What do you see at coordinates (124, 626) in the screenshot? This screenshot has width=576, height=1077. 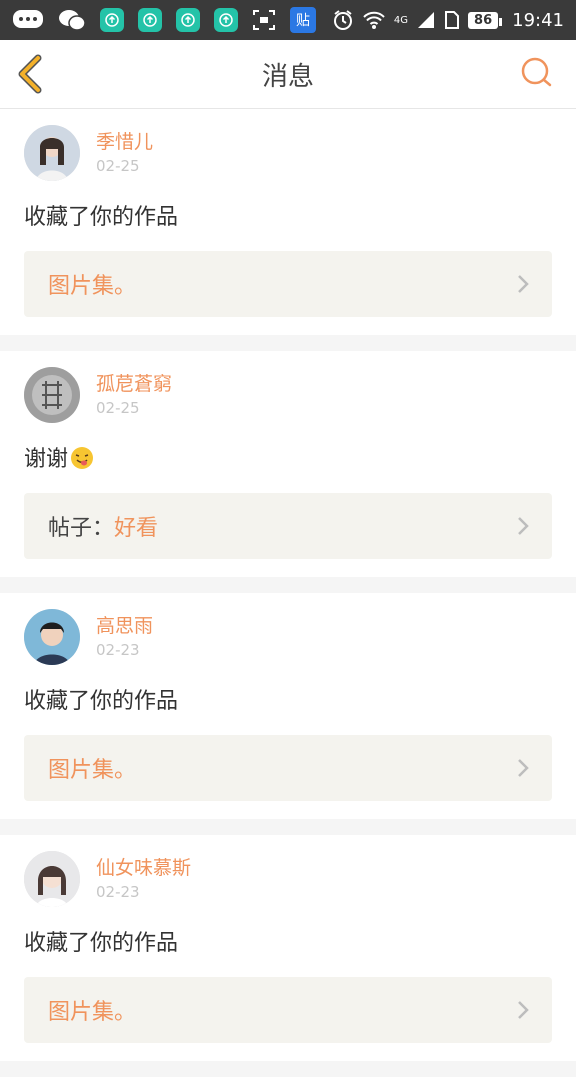 I see `username: 高思雨` at bounding box center [124, 626].